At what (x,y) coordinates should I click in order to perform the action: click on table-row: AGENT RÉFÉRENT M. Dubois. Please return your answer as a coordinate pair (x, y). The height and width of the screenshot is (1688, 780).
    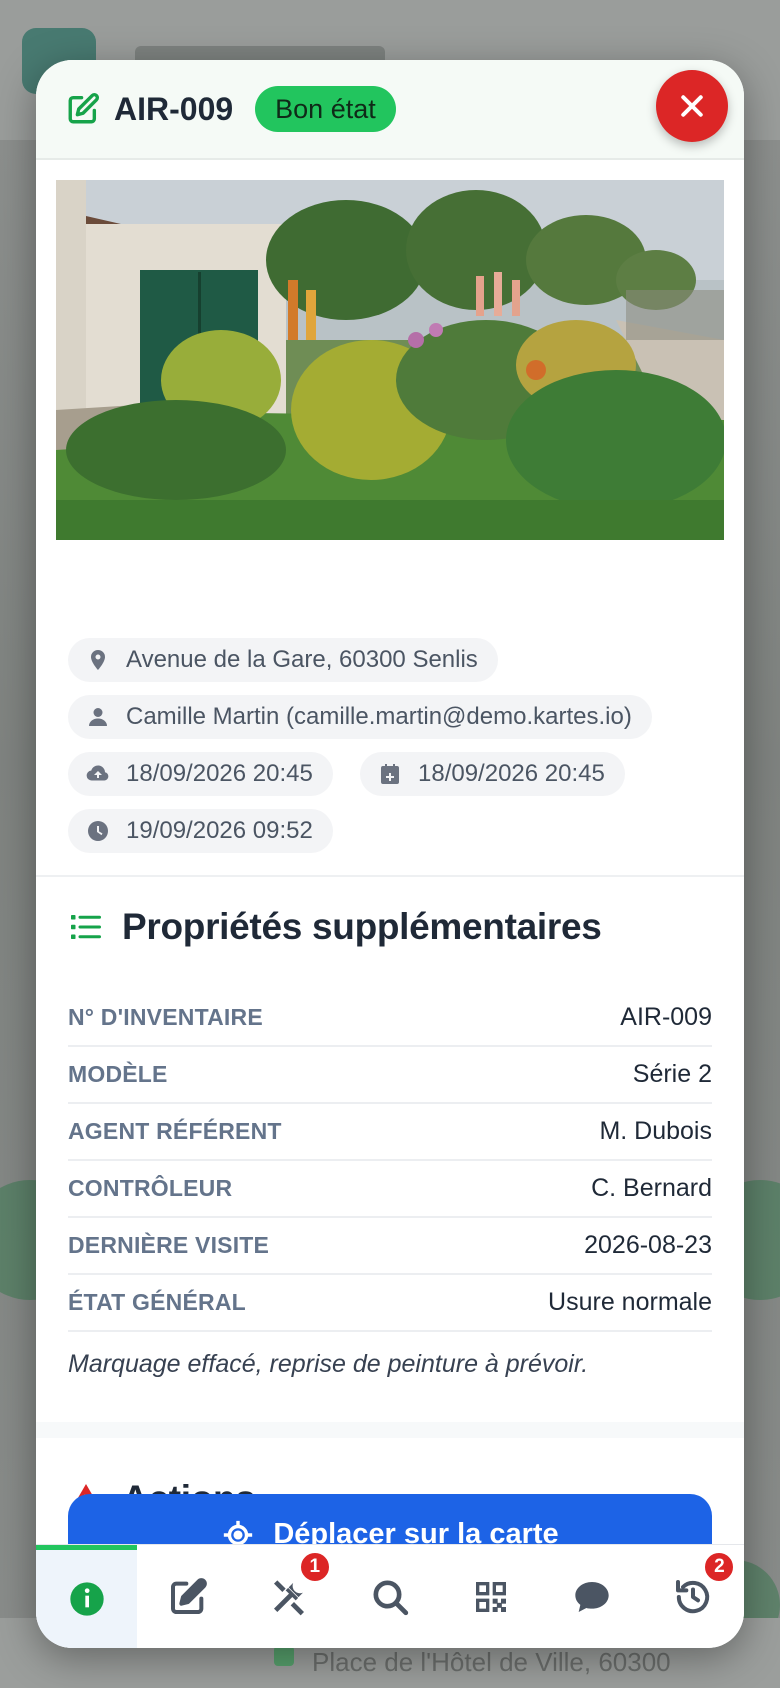
    Looking at the image, I should click on (390, 1132).